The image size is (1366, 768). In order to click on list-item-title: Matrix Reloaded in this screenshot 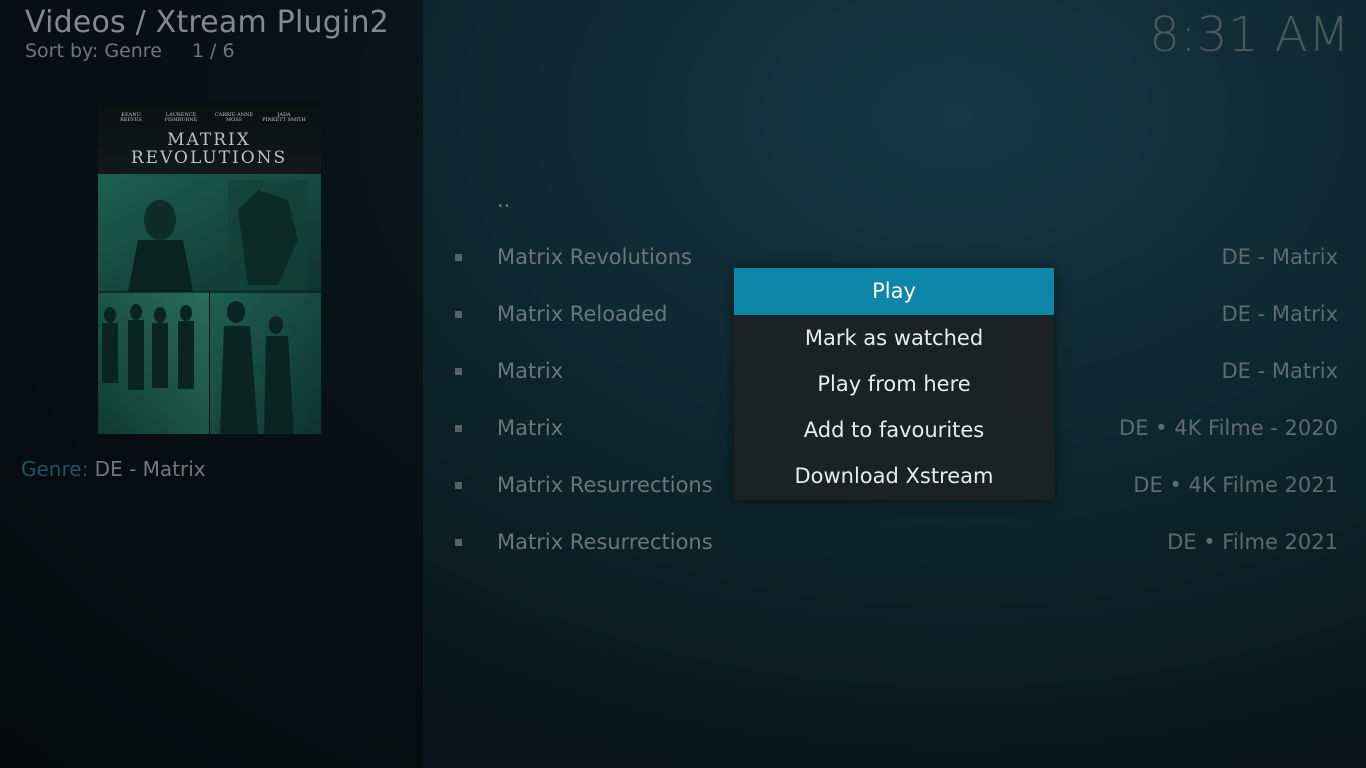, I will do `click(582, 314)`.